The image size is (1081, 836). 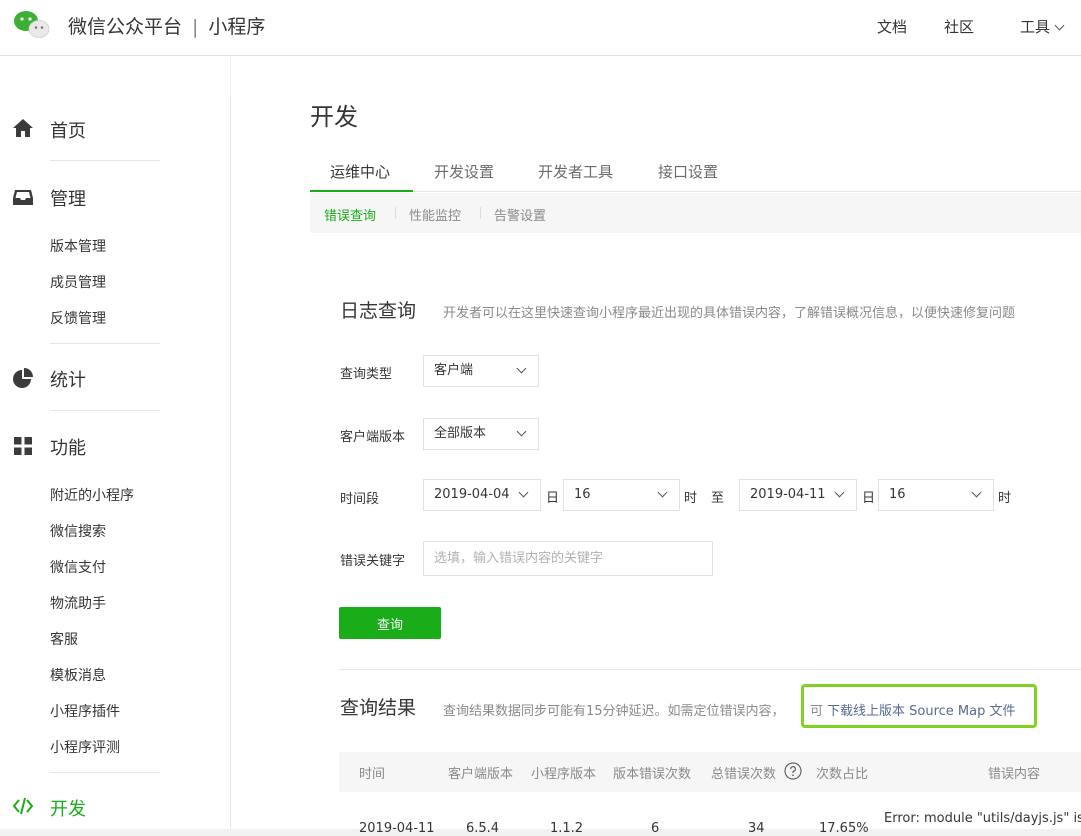 I want to click on end-day-unit: 日, so click(x=869, y=498).